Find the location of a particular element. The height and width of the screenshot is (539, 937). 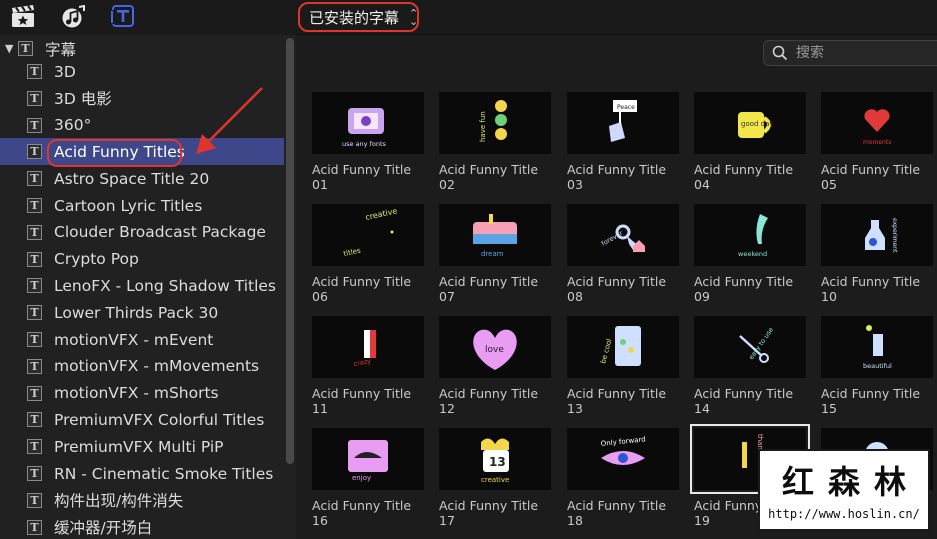

sidebar-item: TmotionVFX - mMovements is located at coordinates (142, 366).